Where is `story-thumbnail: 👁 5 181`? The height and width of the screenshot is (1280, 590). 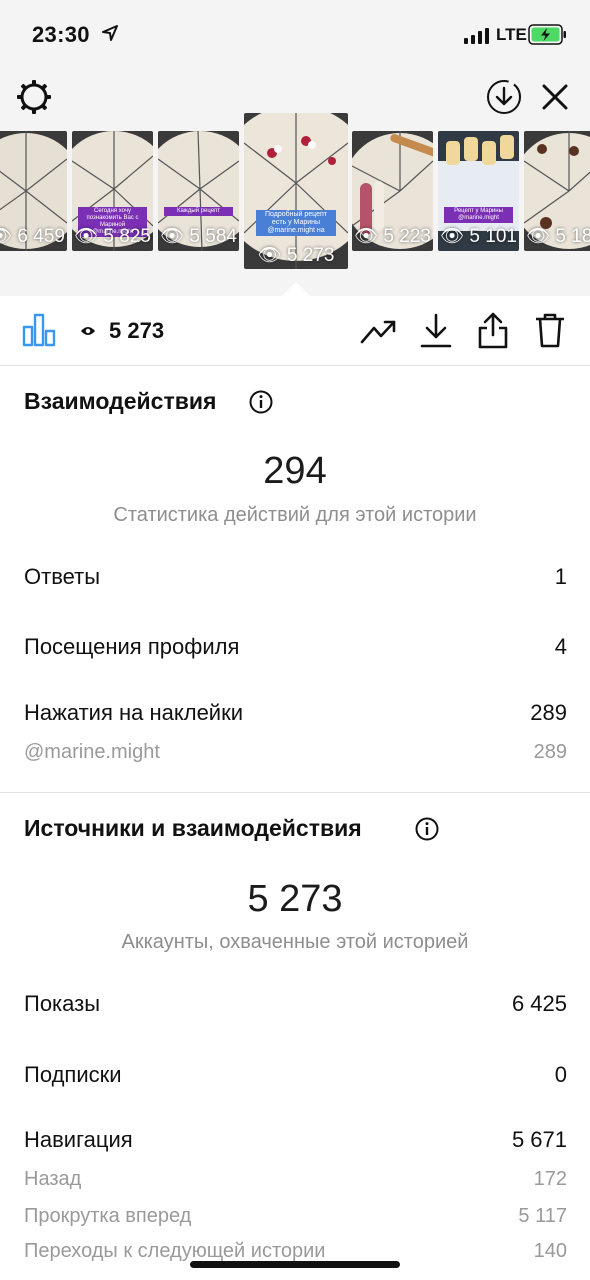
story-thumbnail: 👁 5 181 is located at coordinates (557, 191).